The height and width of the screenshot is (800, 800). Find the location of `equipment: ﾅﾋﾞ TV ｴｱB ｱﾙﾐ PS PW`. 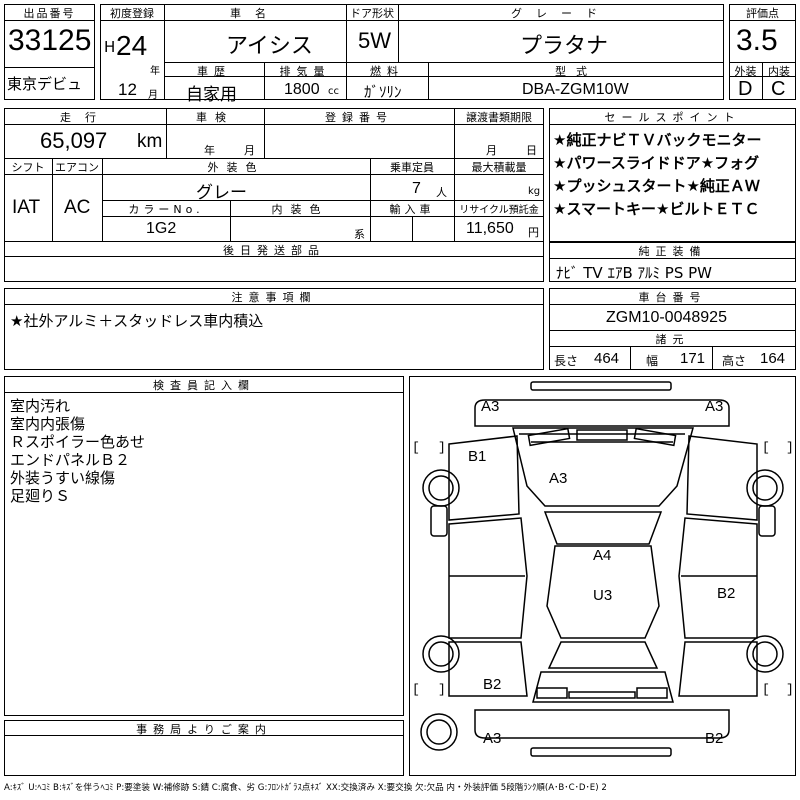

equipment: ﾅﾋﾞ TV ｴｱB ｱﾙﾐ PS PW is located at coordinates (634, 273).